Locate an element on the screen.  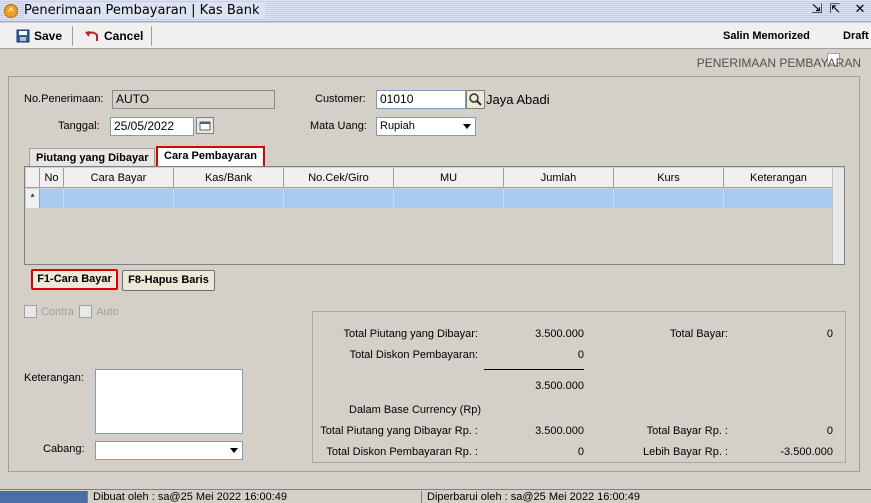
auto-checkbox is located at coordinates (85, 311).